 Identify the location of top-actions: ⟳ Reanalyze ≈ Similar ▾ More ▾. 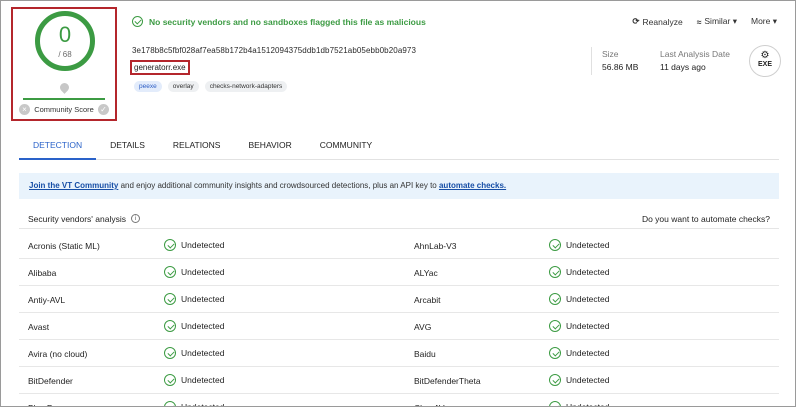
(704, 21).